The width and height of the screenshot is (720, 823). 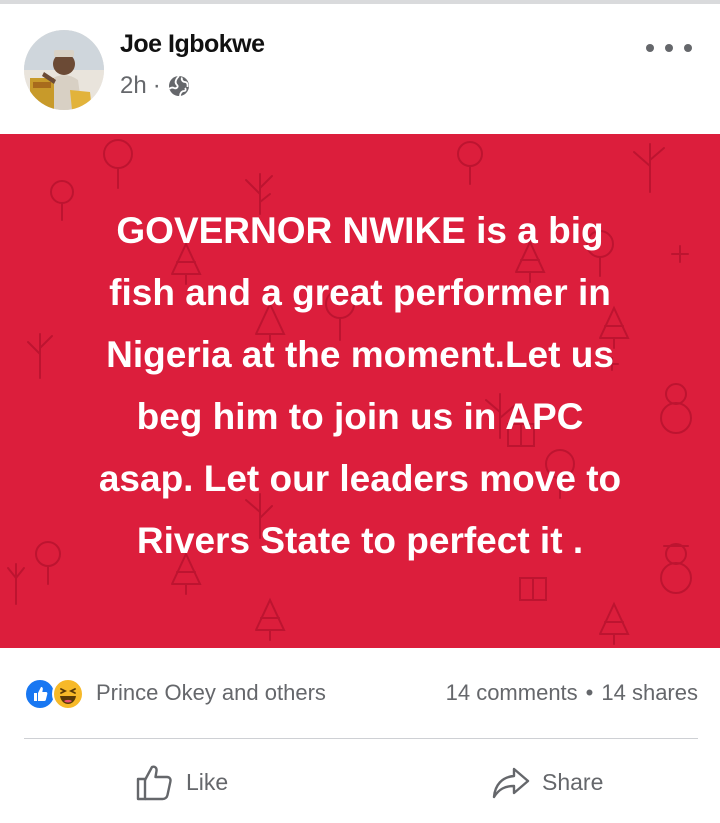 I want to click on post-text-line: beg him to join us in APC, so click(x=360, y=416).